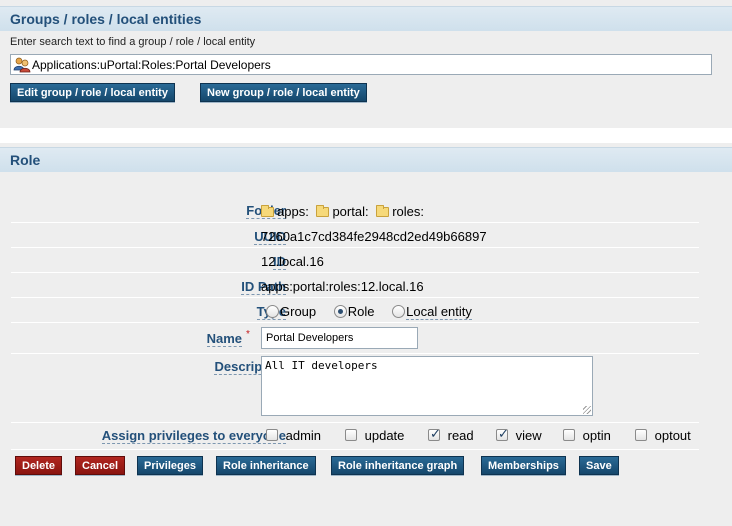 This screenshot has width=732, height=526. I want to click on admin-label: admin, so click(303, 435).